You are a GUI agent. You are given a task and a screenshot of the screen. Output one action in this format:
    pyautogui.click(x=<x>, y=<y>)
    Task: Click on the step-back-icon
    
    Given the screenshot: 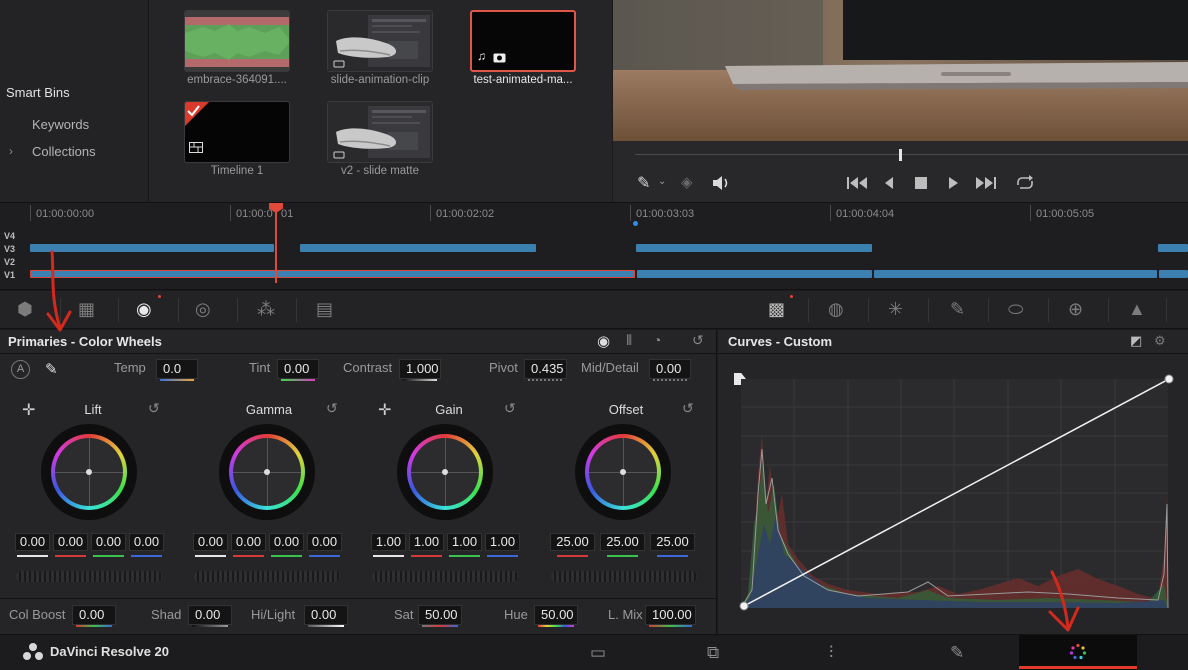 What is the action you would take?
    pyautogui.click(x=889, y=183)
    